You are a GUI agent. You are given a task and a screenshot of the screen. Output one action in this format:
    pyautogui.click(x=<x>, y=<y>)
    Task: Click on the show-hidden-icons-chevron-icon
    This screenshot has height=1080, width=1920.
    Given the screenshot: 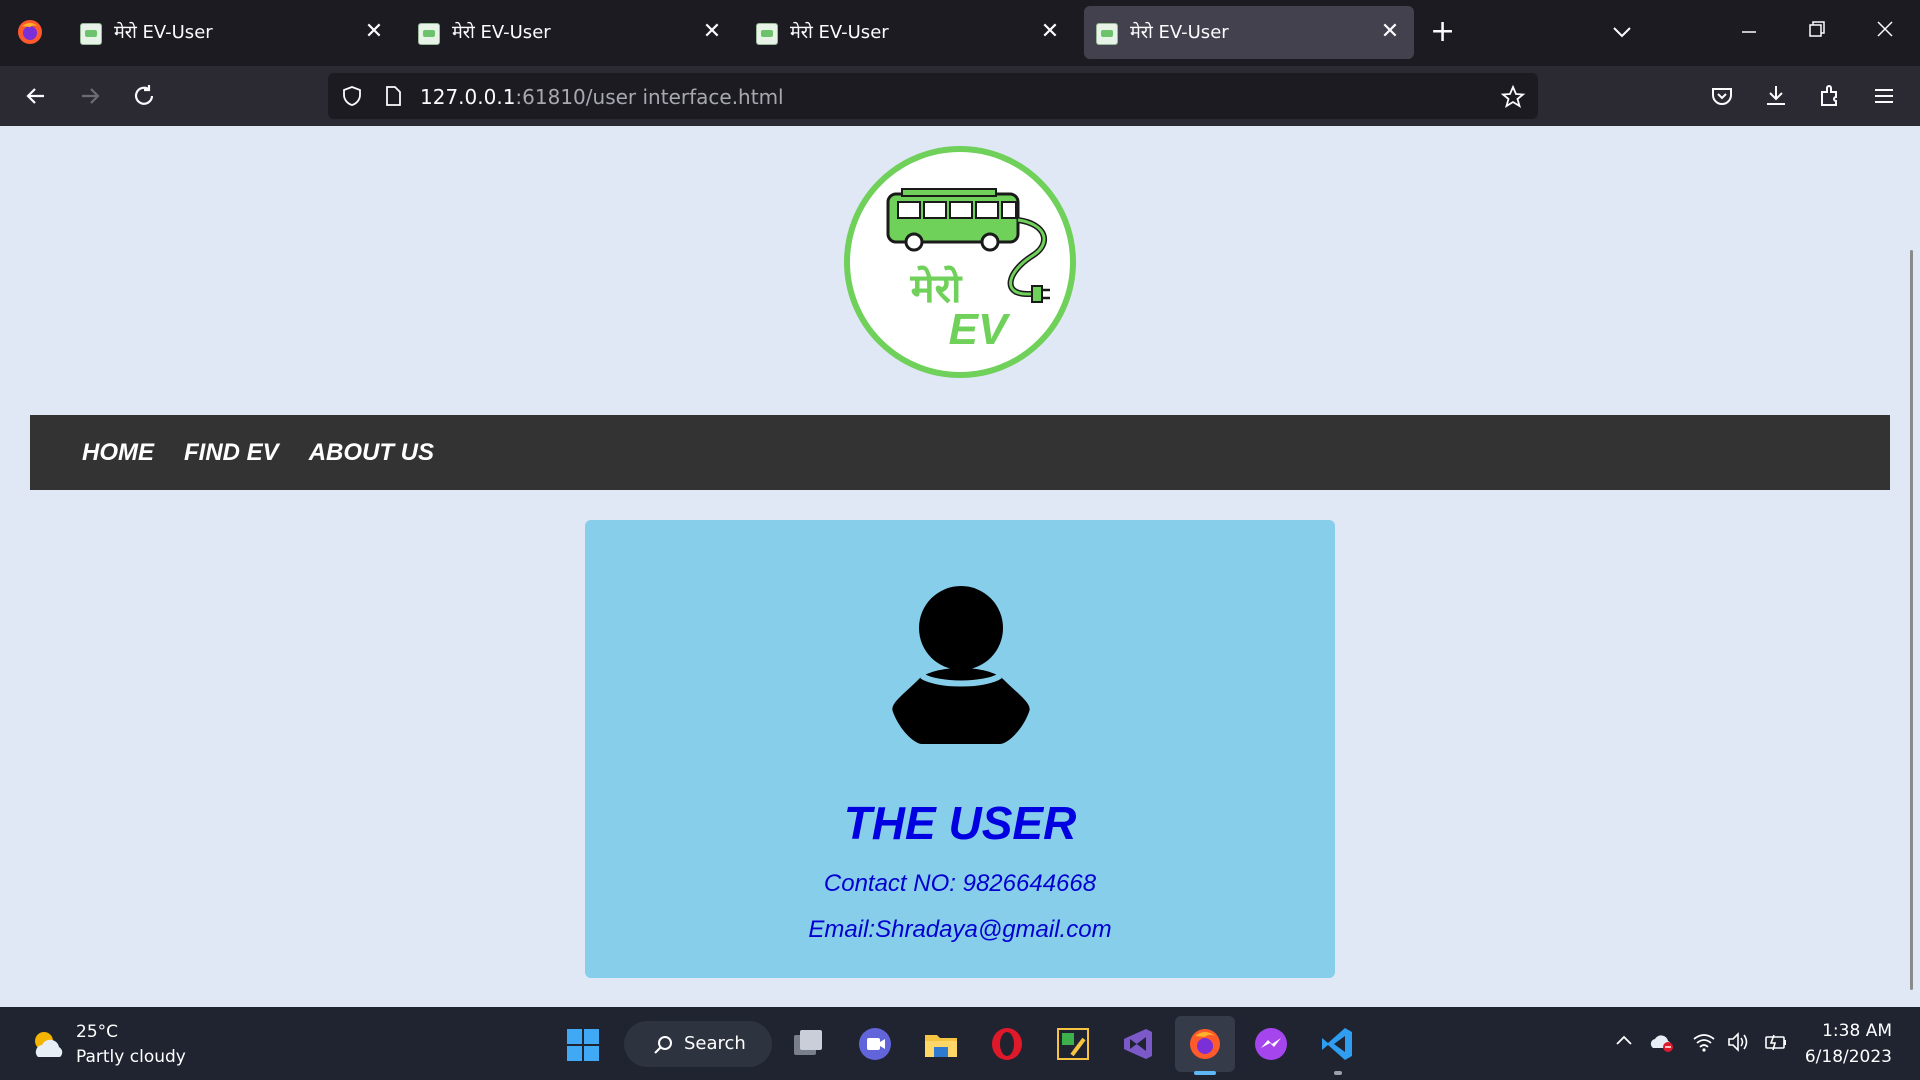 What is the action you would take?
    pyautogui.click(x=1624, y=1041)
    